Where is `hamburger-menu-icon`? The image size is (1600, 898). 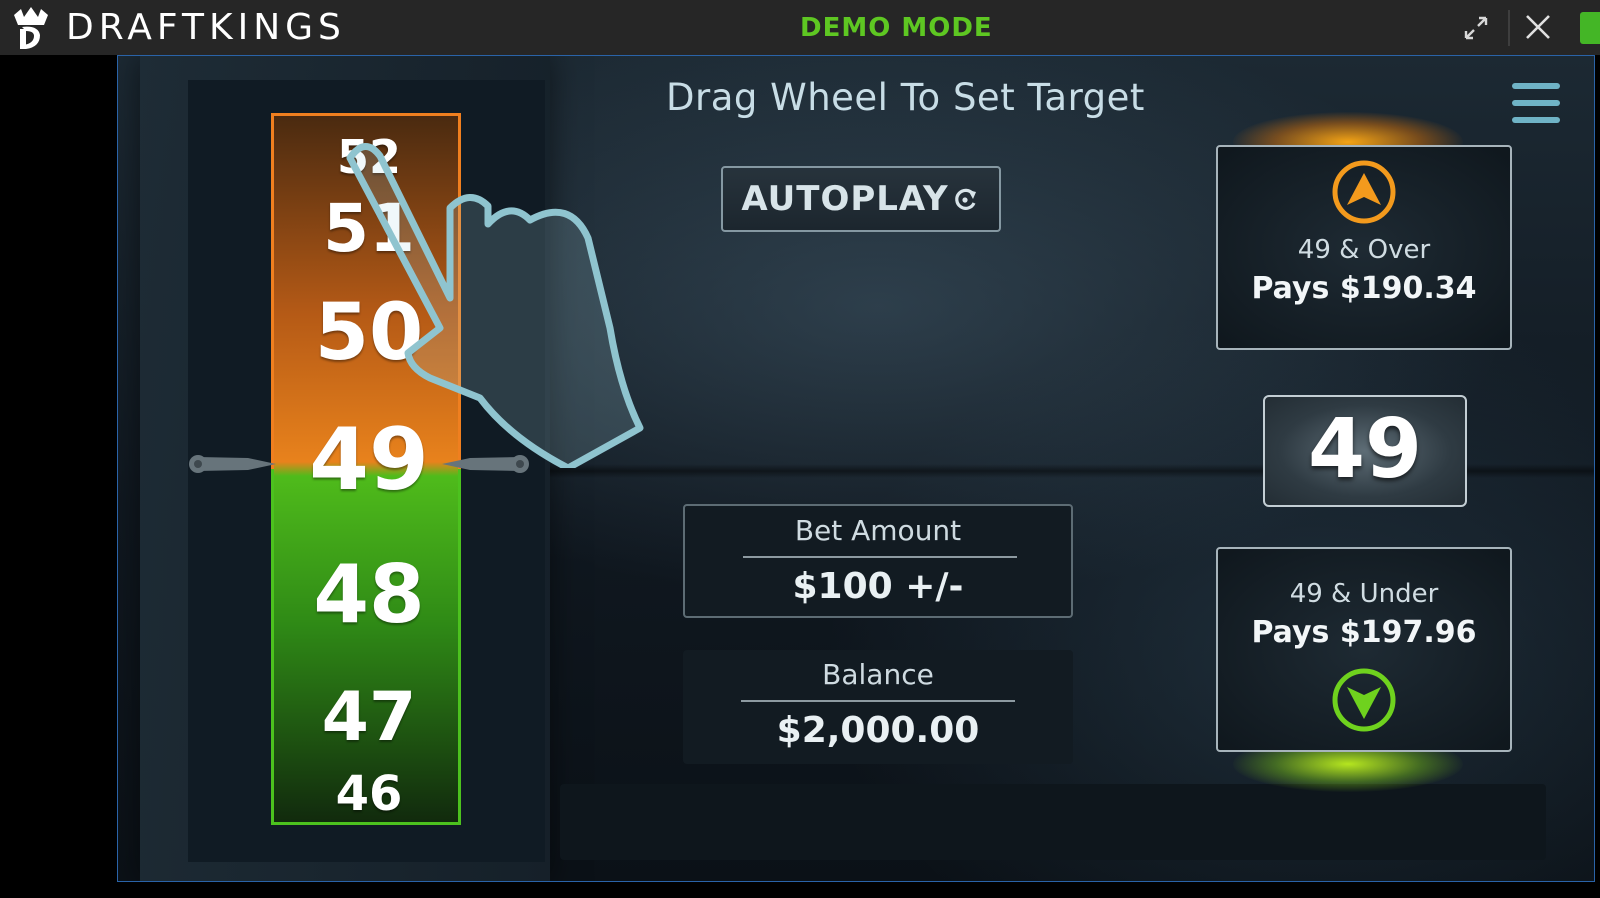 hamburger-menu-icon is located at coordinates (1536, 103).